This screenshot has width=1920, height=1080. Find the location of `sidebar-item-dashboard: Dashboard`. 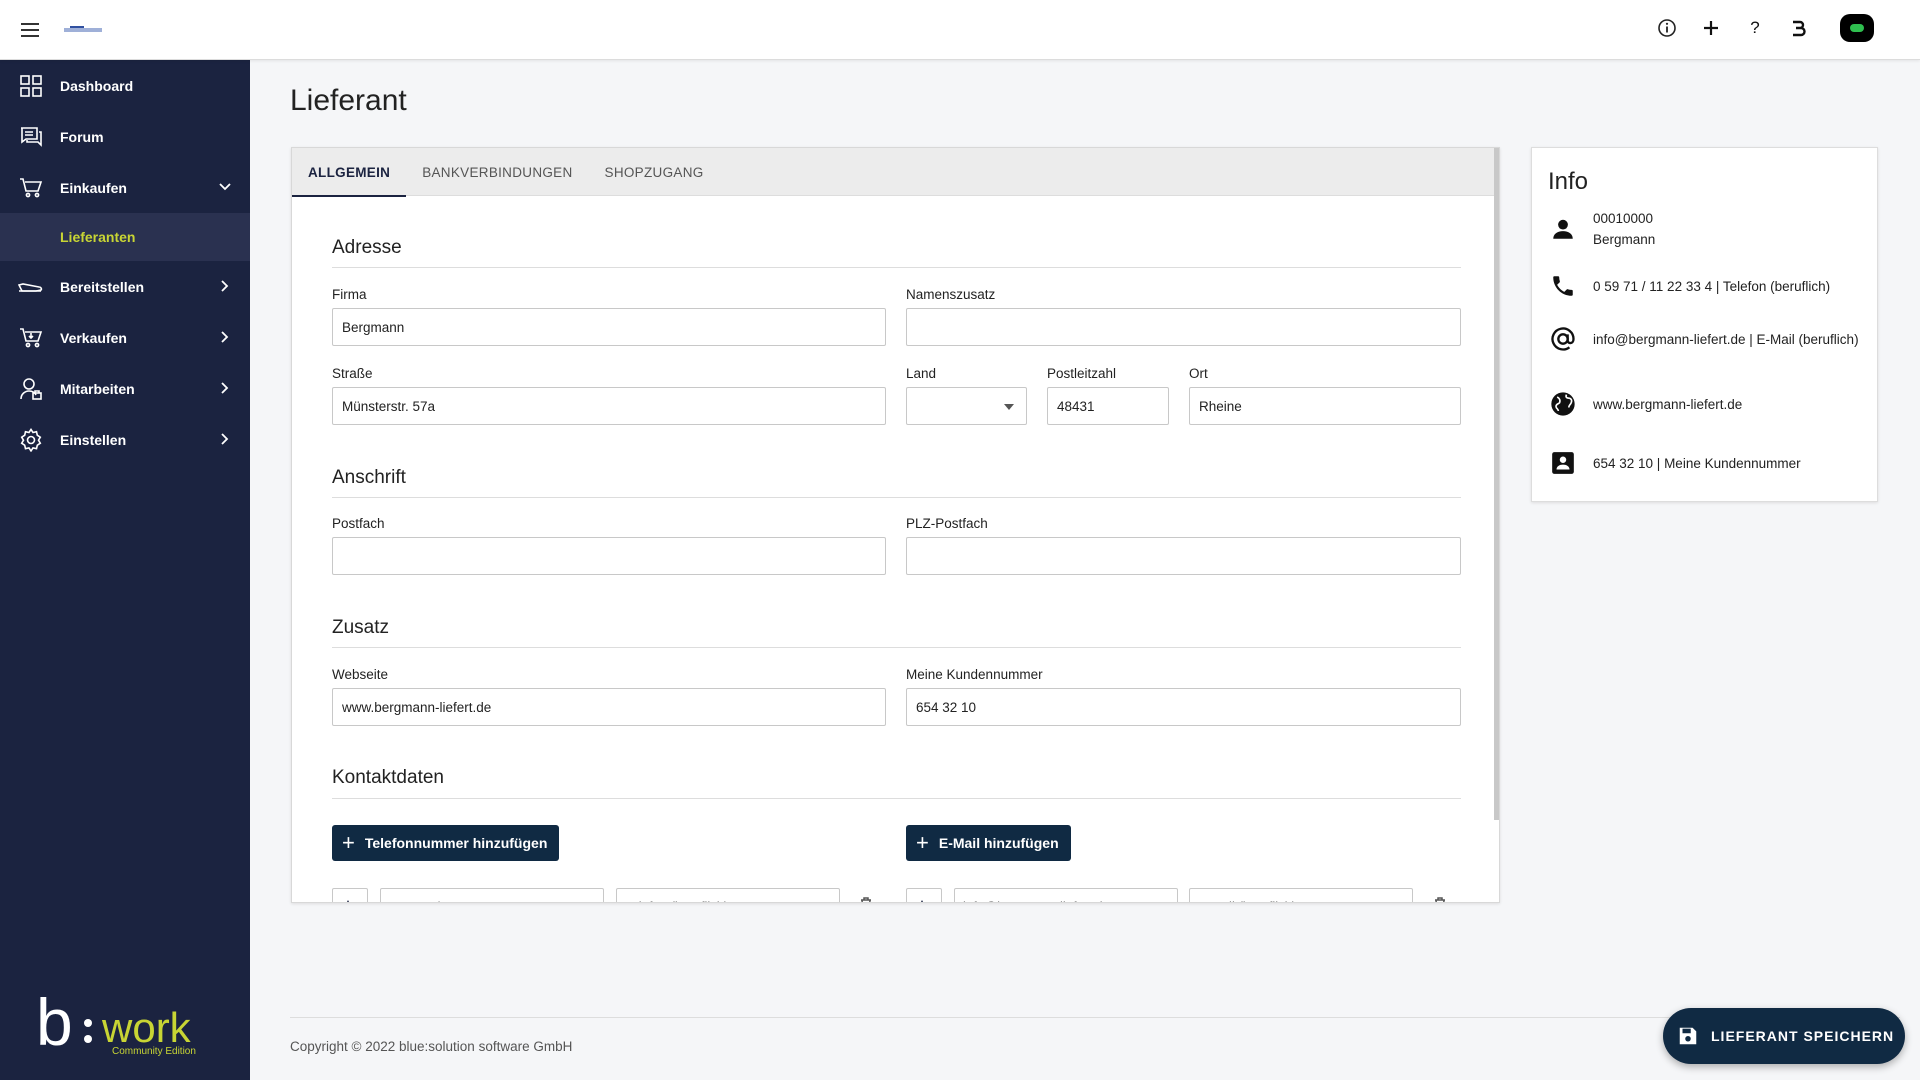

sidebar-item-dashboard: Dashboard is located at coordinates (125, 85).